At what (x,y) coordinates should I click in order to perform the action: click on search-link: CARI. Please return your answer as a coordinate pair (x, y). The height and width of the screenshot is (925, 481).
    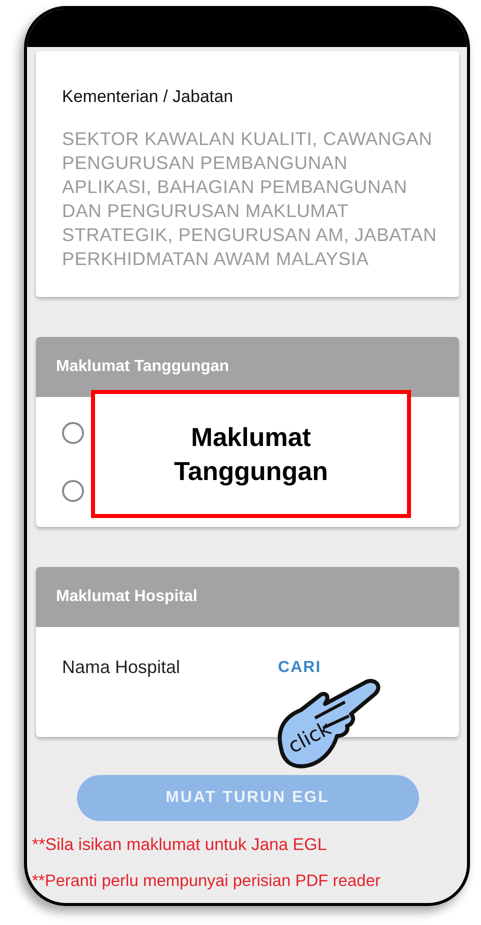
    Looking at the image, I should click on (300, 668).